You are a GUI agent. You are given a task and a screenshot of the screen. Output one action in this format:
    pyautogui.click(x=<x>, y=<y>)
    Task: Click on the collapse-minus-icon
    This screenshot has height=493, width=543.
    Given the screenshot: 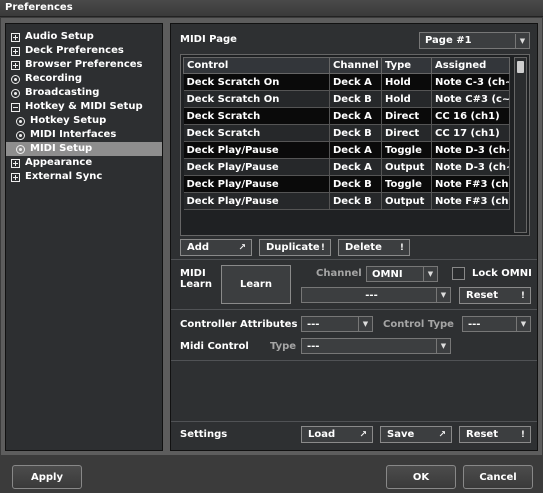 What is the action you would take?
    pyautogui.click(x=15, y=107)
    